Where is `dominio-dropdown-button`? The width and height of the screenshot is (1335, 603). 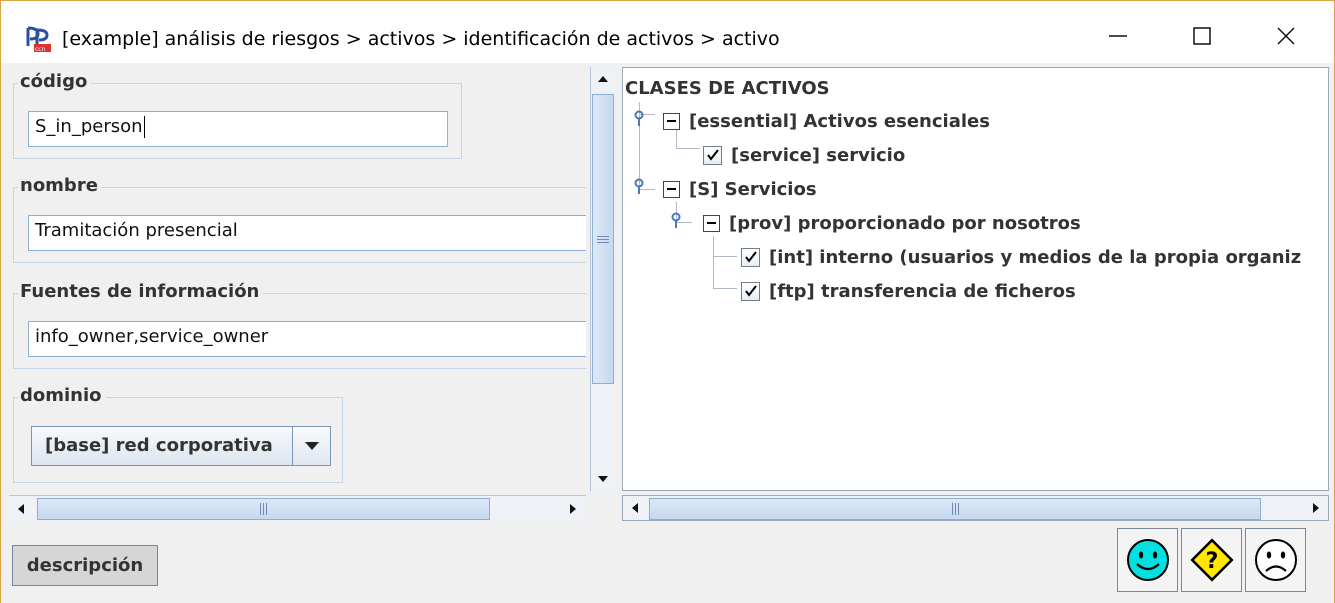 dominio-dropdown-button is located at coordinates (311, 446).